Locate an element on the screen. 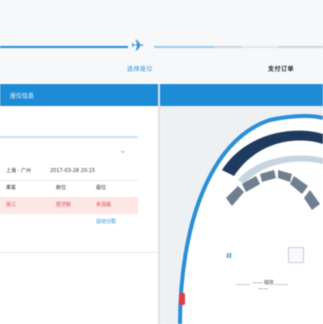 The image size is (323, 324). section-title: 座位信息 is located at coordinates (22, 96).